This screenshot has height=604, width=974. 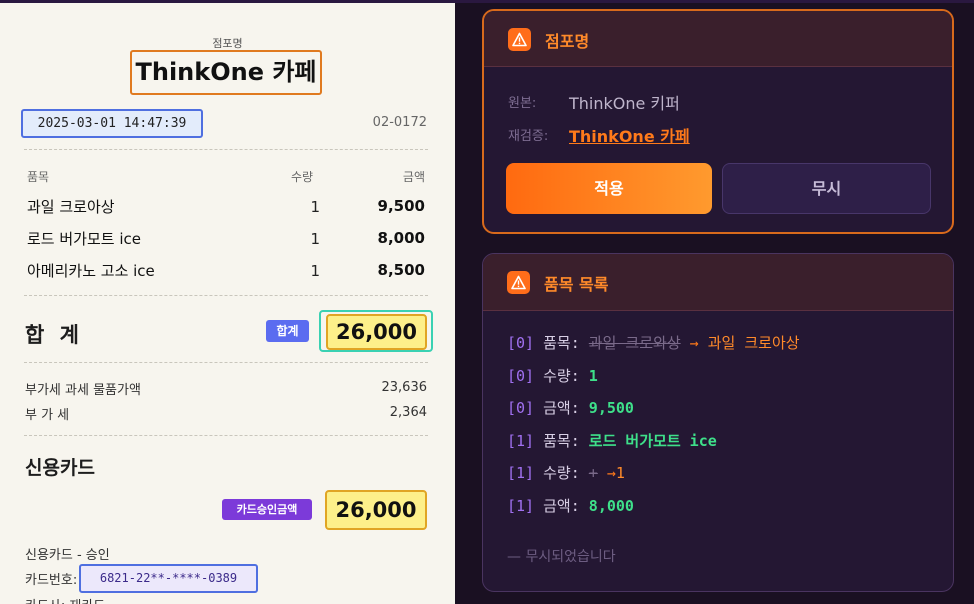 I want to click on line-value: 8,000, so click(x=611, y=506).